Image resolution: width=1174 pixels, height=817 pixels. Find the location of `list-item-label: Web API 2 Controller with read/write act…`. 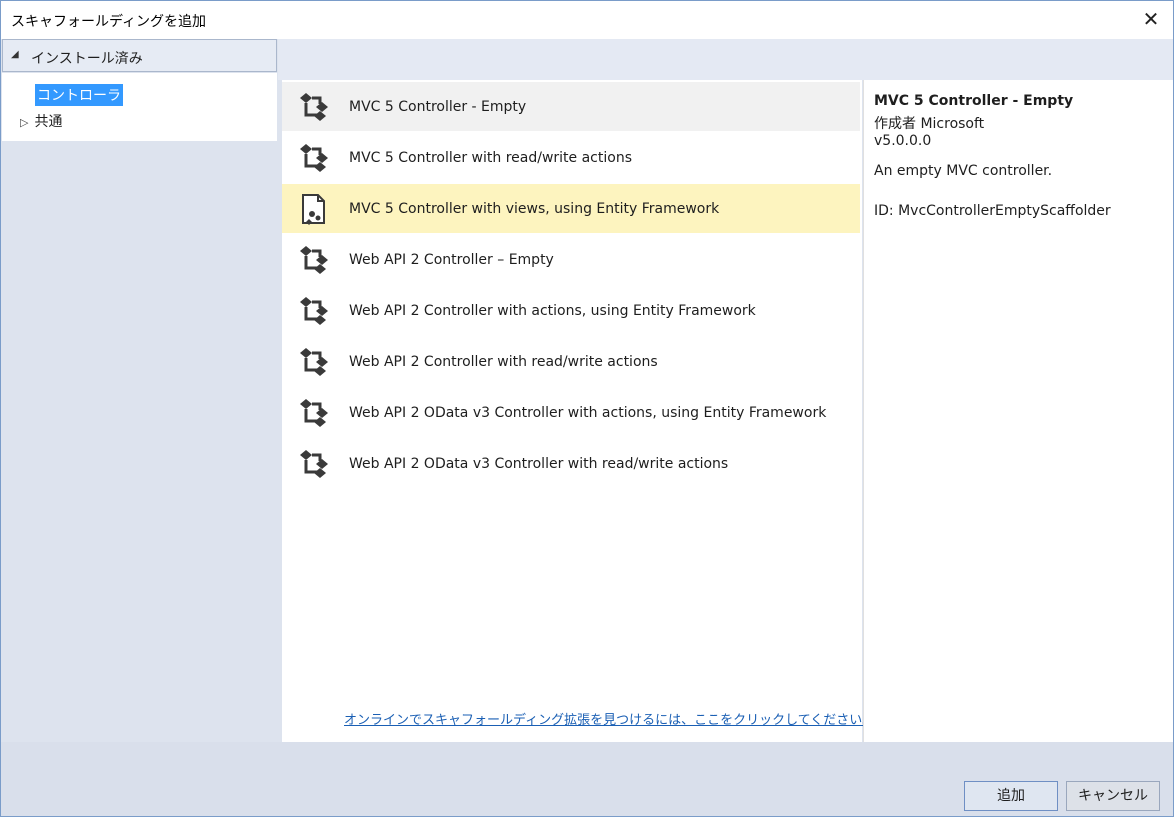

list-item-label: Web API 2 Controller with read/write act… is located at coordinates (503, 362).